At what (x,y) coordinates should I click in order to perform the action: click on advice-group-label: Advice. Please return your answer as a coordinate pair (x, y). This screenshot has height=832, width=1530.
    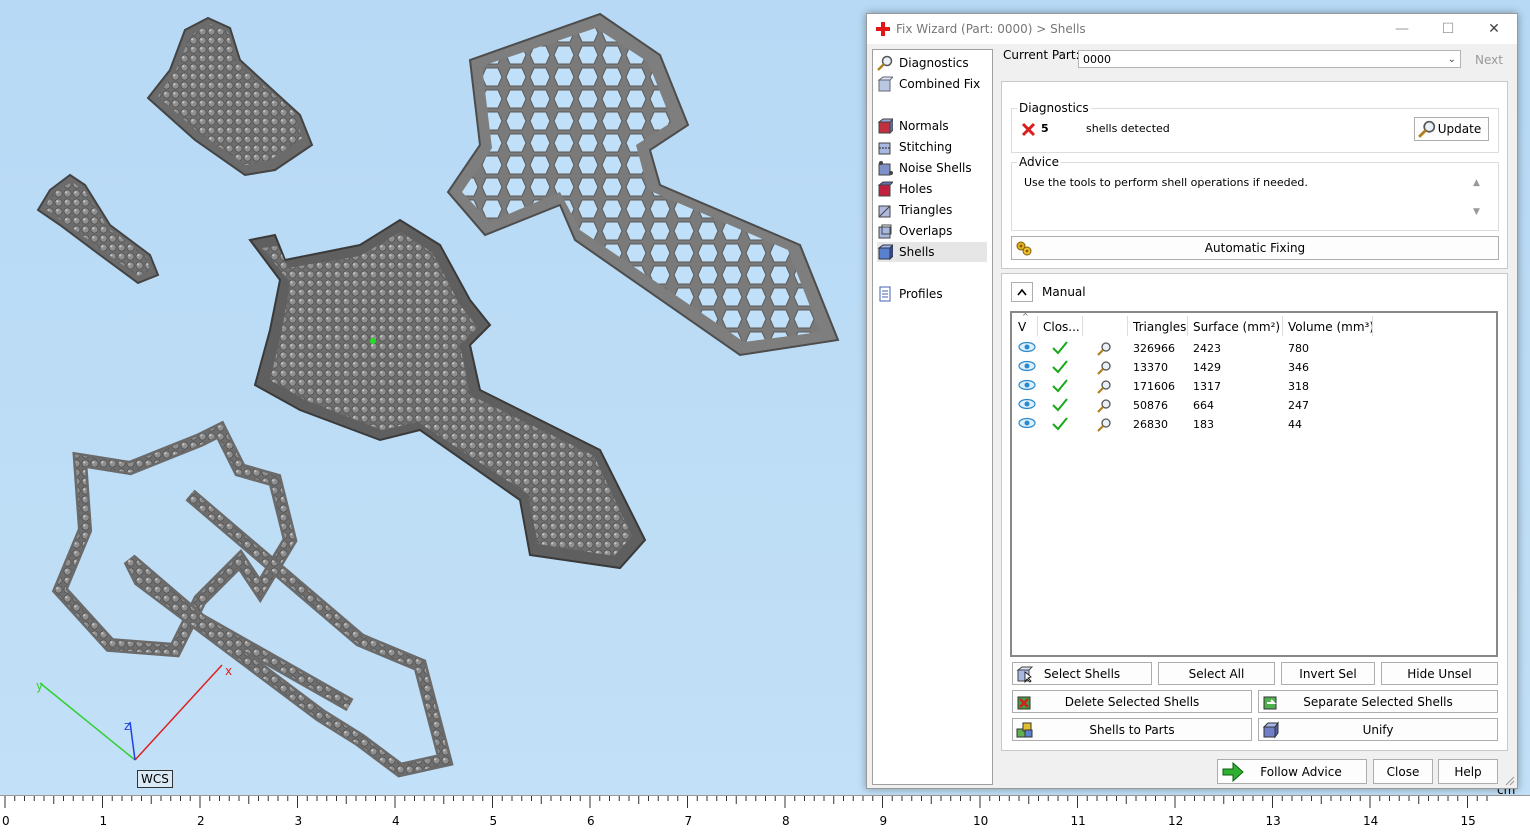
    Looking at the image, I should click on (1039, 162).